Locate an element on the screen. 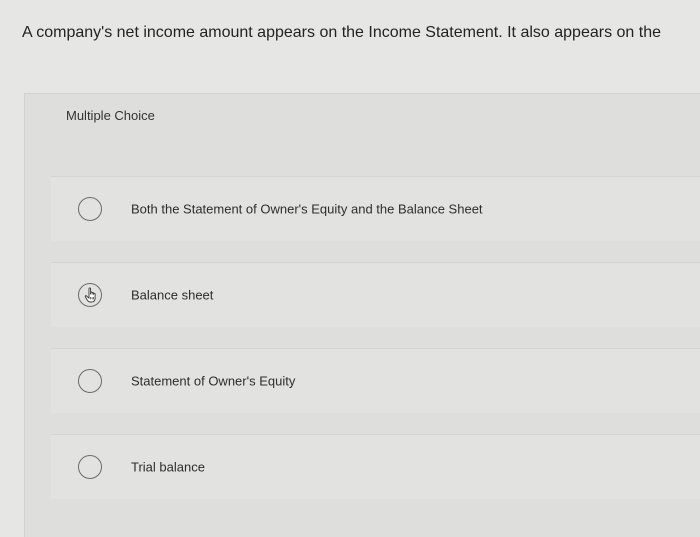 The image size is (700, 537). option-label: Balance sheet is located at coordinates (172, 295).